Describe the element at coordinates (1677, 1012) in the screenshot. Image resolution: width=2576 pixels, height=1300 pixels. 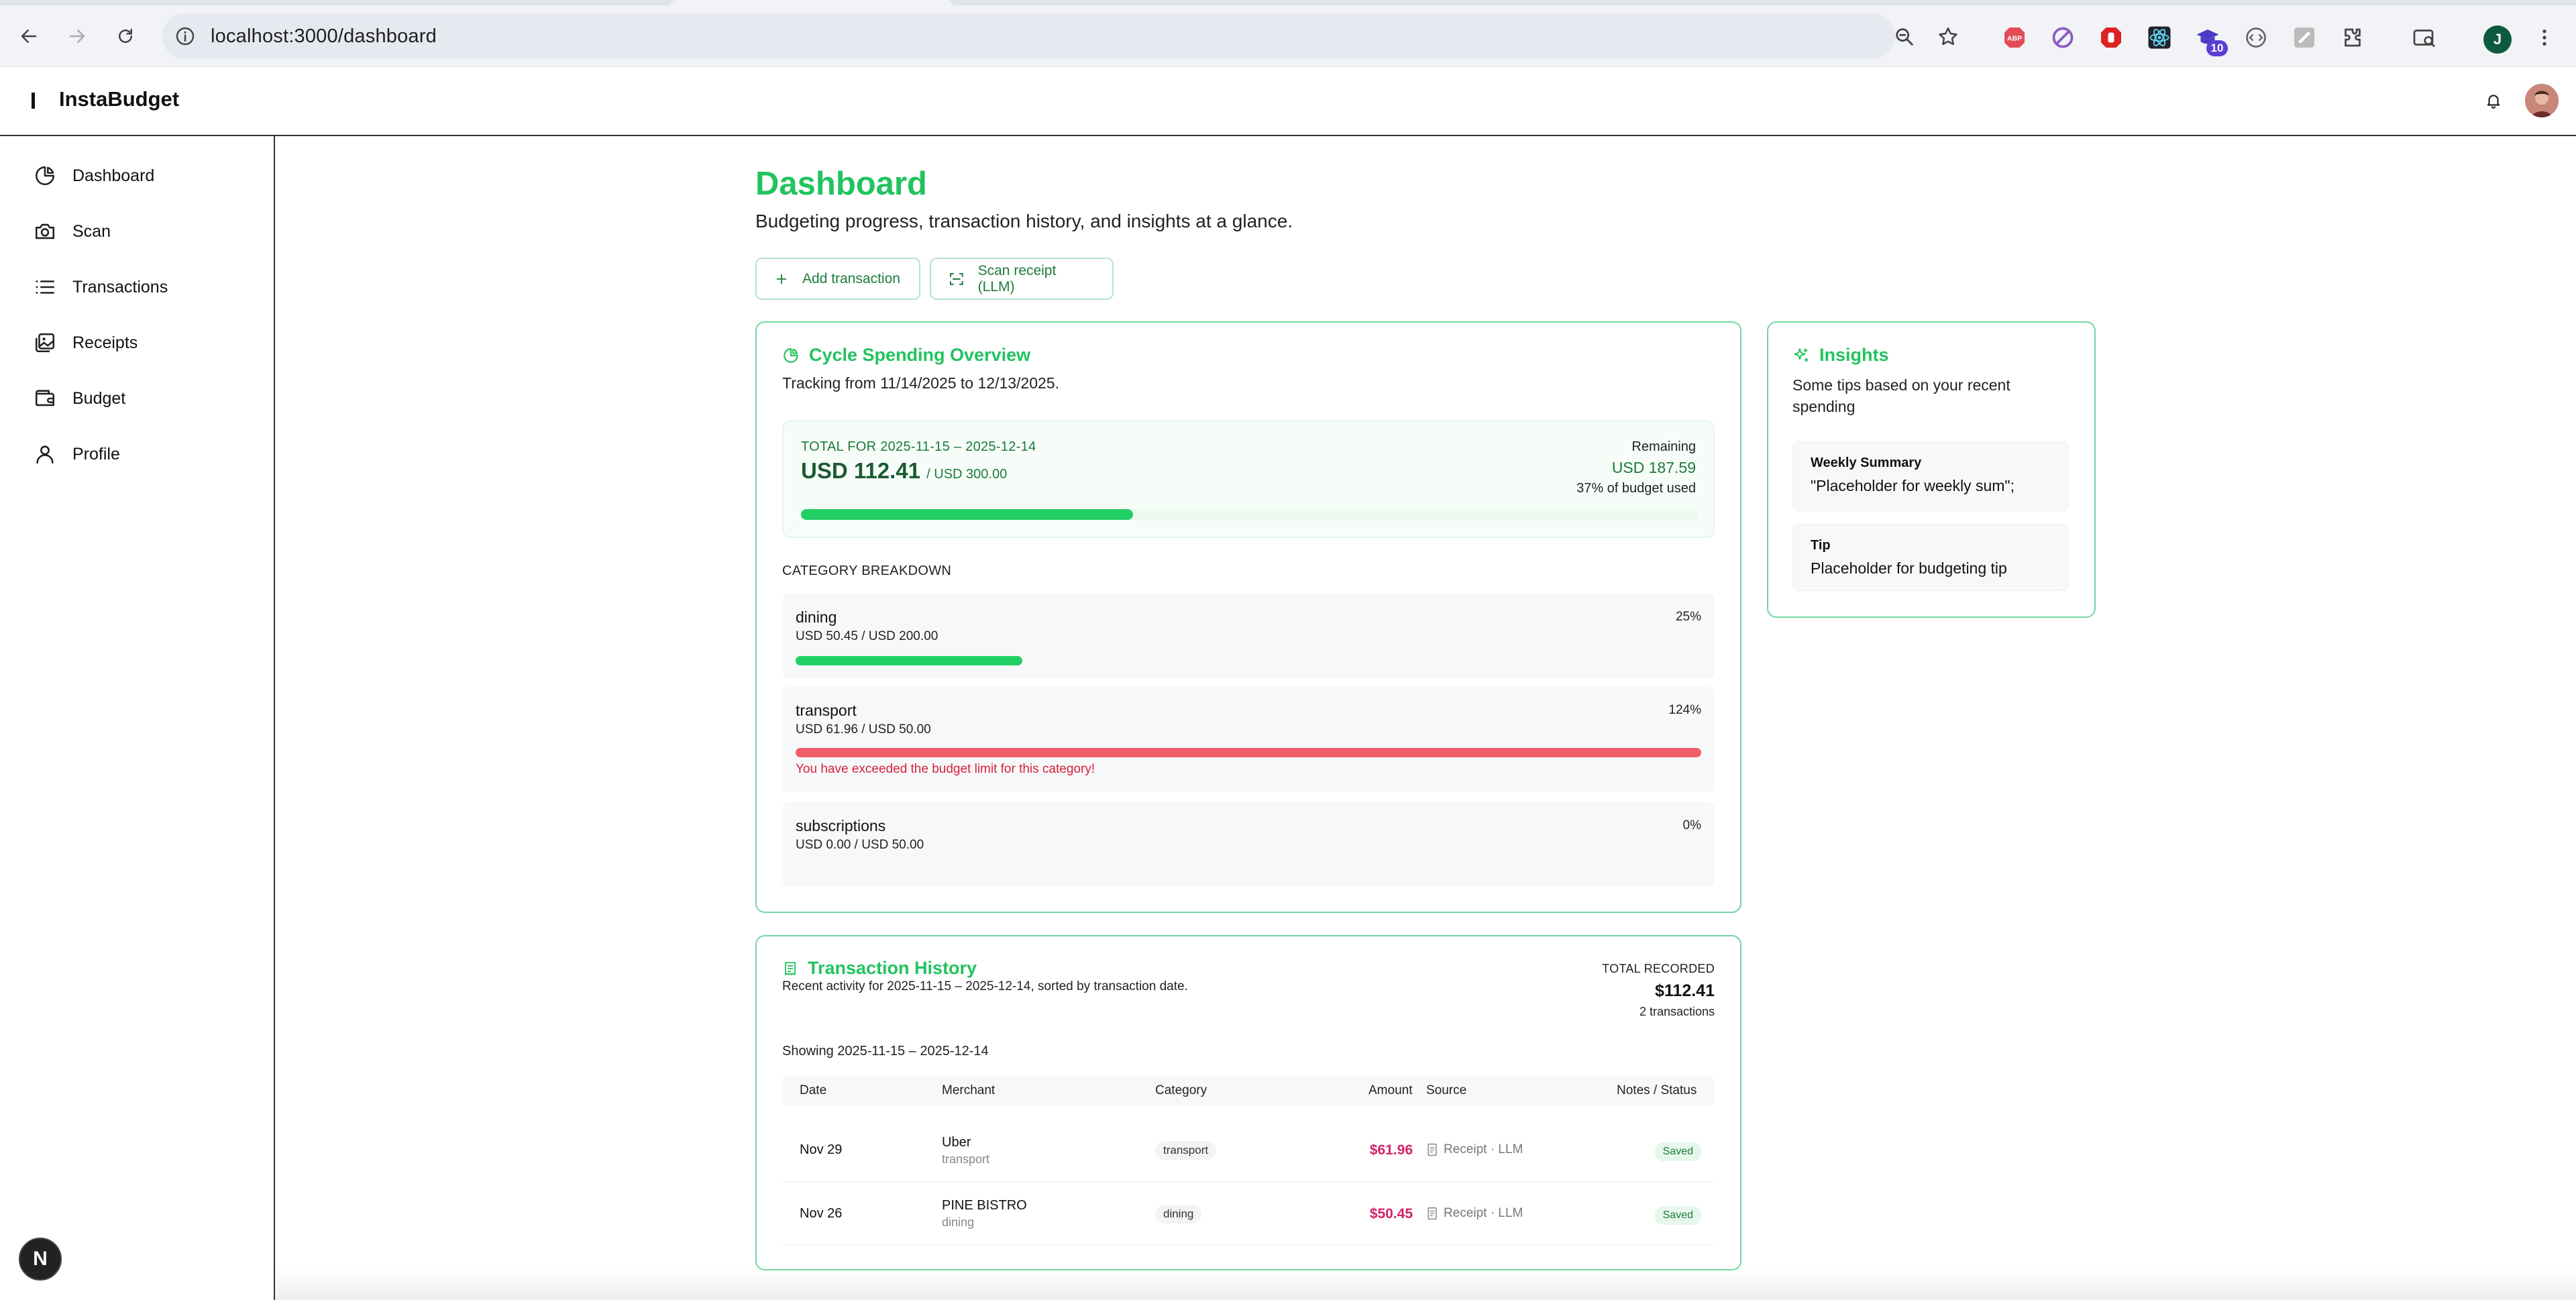
I see `transaction-count: 2 transactions` at that location.